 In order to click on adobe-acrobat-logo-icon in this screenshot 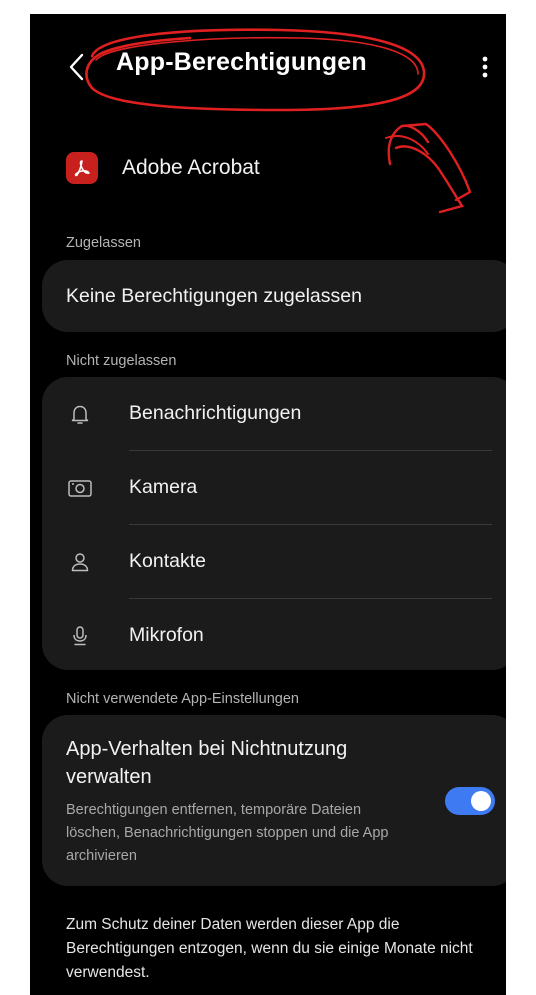, I will do `click(82, 168)`.